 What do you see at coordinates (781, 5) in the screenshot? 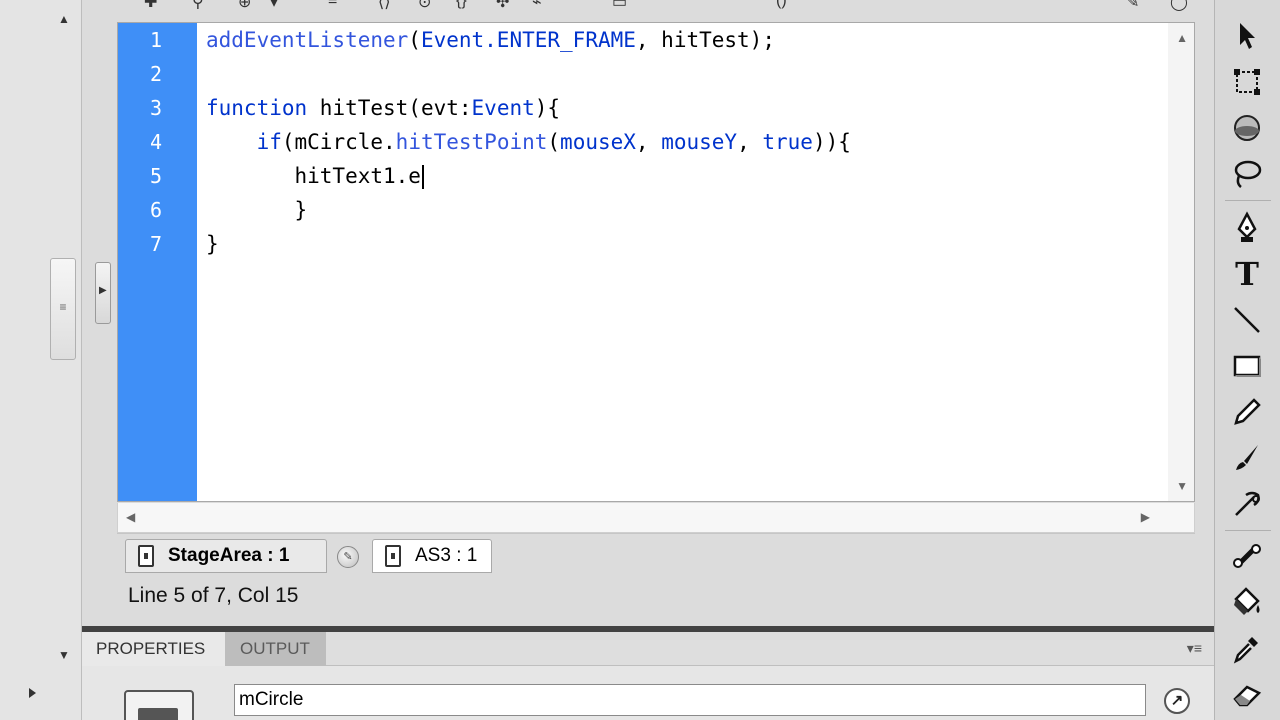
I see `snippets-icon: ()` at bounding box center [781, 5].